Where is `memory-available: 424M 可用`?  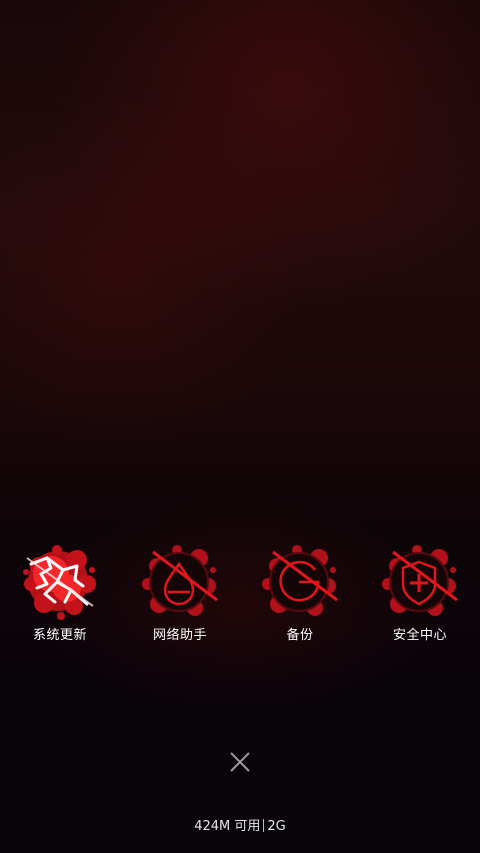 memory-available: 424M 可用 is located at coordinates (227, 826).